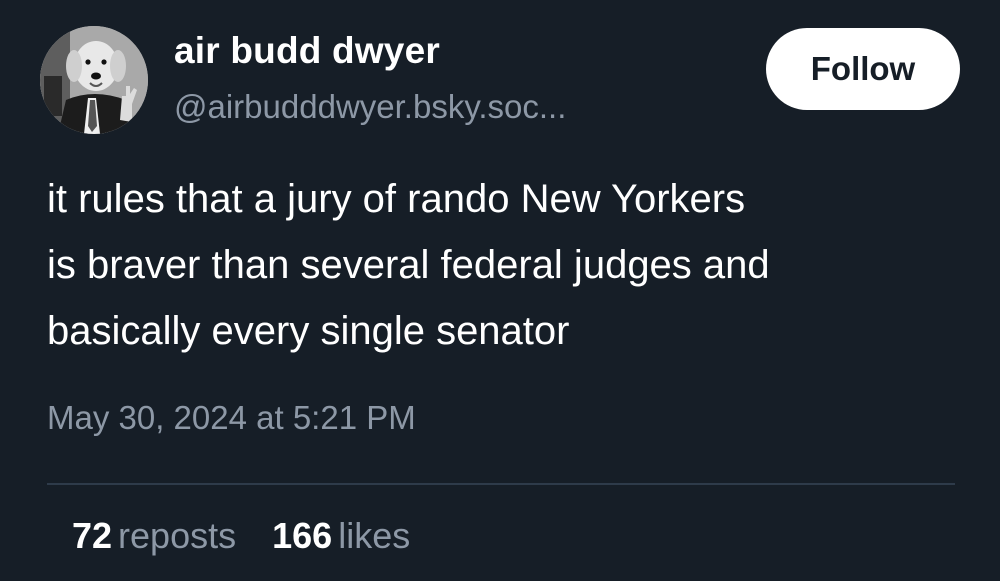 This screenshot has width=1000, height=581. Describe the element at coordinates (308, 331) in the screenshot. I see `post-text-line: basically every single senator` at that location.